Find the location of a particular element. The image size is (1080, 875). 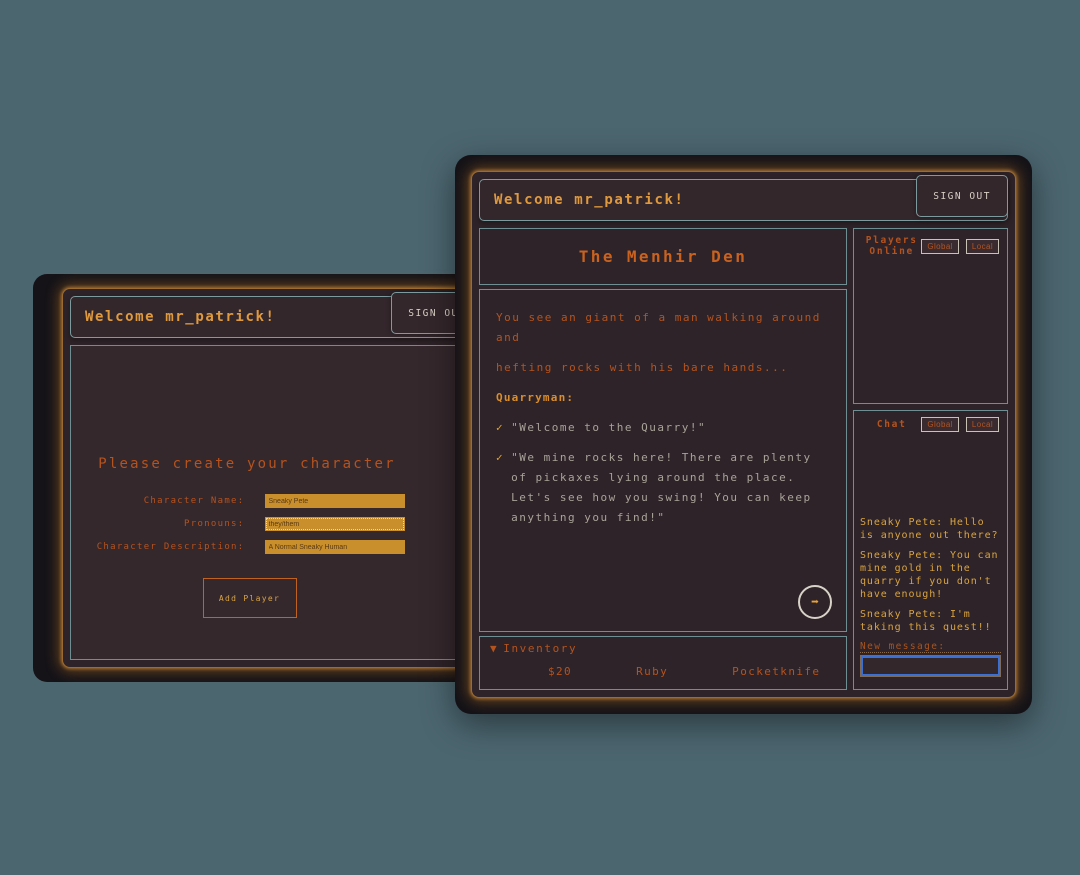

character-description-row: Character Description: is located at coordinates (250, 547).